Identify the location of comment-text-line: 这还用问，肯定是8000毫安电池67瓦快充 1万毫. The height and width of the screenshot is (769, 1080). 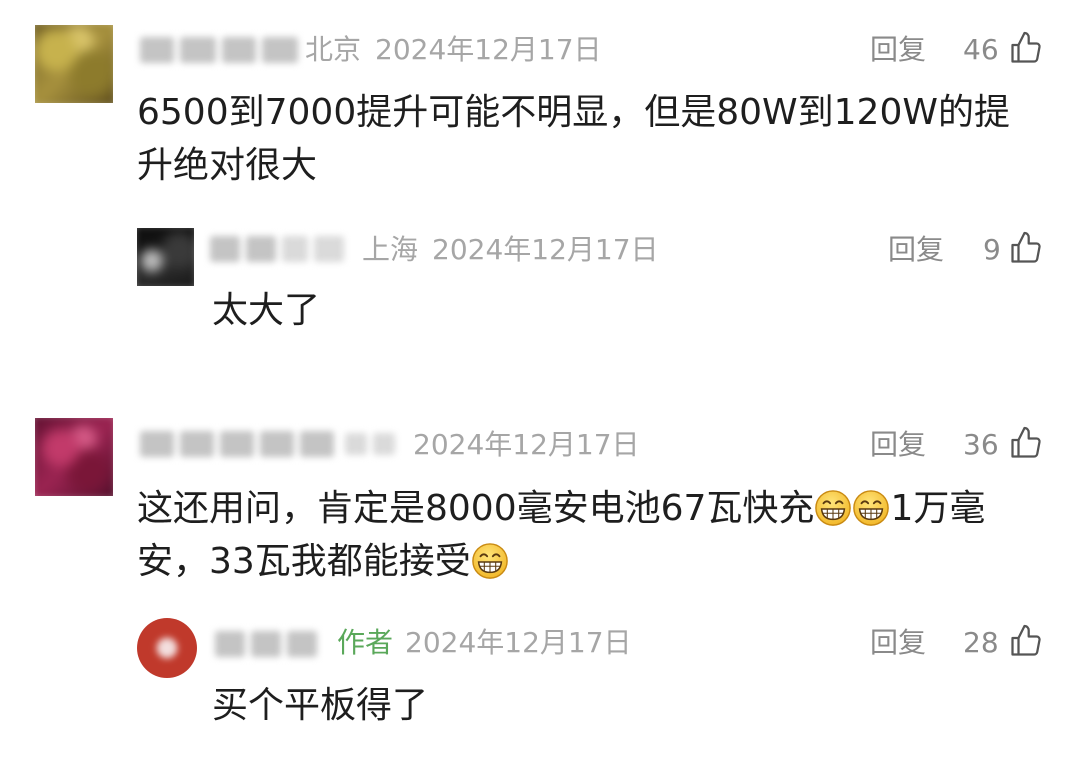
(561, 508).